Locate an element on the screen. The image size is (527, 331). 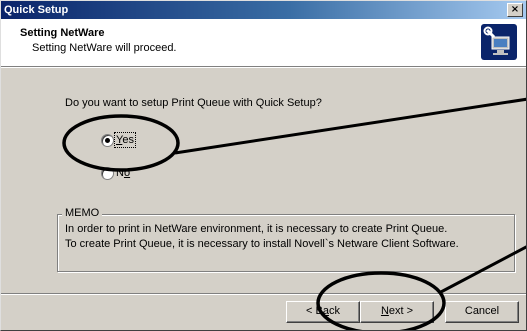
header-divider is located at coordinates (263, 67).